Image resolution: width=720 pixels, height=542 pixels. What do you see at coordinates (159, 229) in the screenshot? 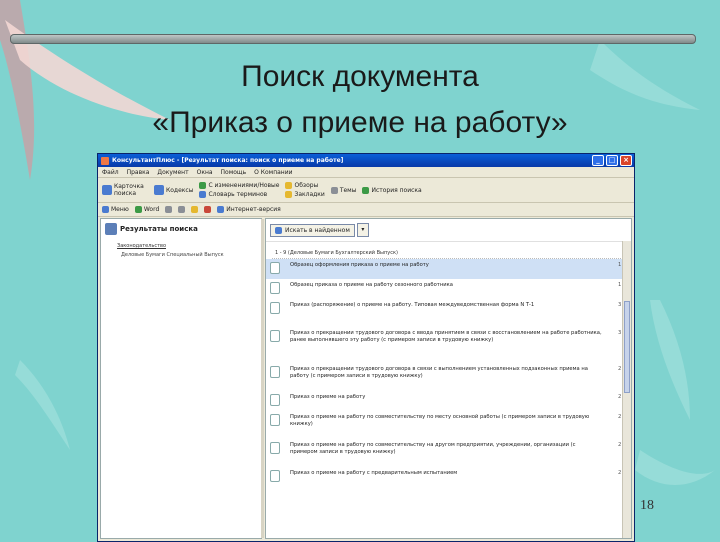
I see `results-heading-label: Результаты поиска` at bounding box center [159, 229].